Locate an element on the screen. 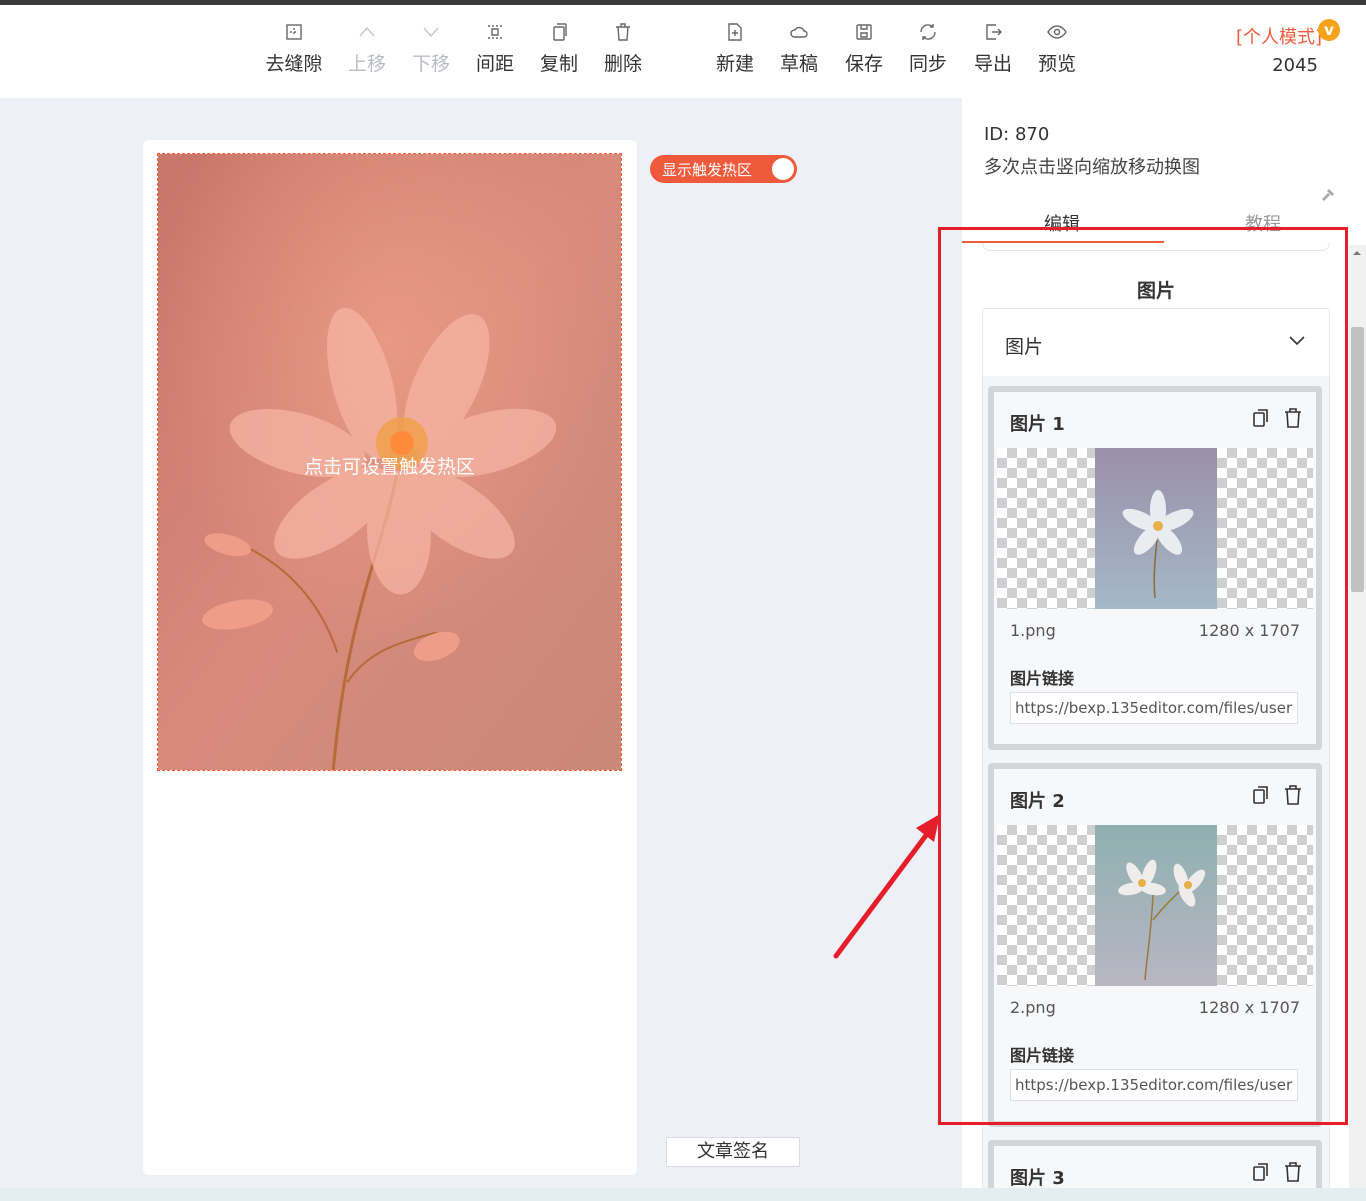  export-label: 导出 is located at coordinates (992, 64).